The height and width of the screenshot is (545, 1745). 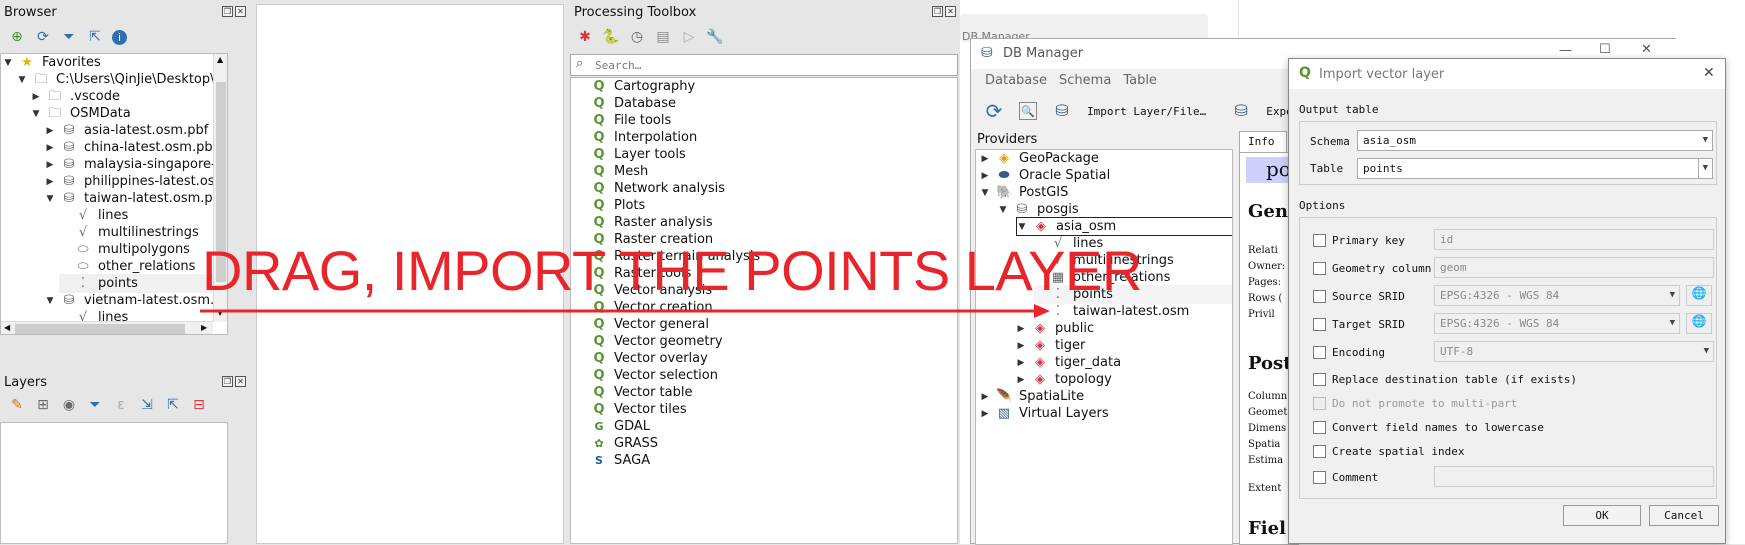 What do you see at coordinates (1042, 311) in the screenshot?
I see `arrow-head` at bounding box center [1042, 311].